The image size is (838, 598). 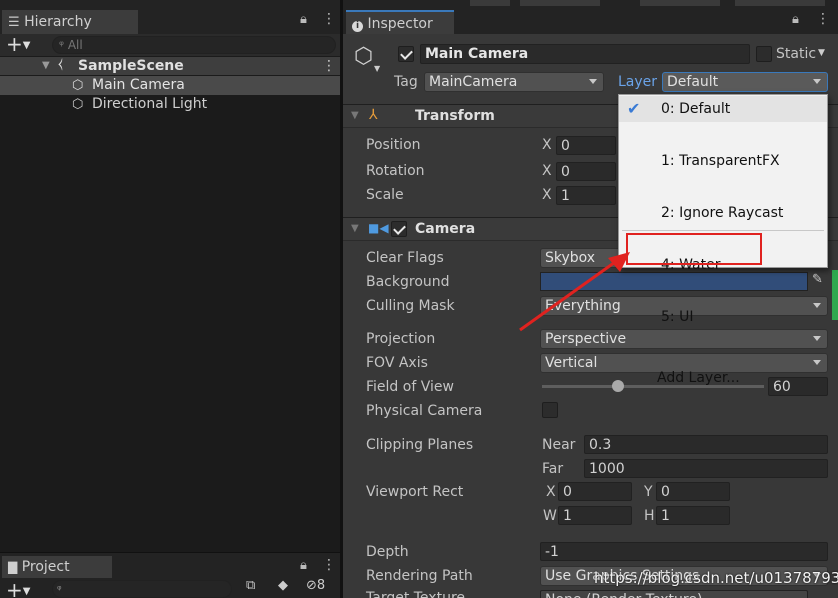 I want to click on layer-menu-item-transparentfx: 1: TransparentFX, so click(x=723, y=161).